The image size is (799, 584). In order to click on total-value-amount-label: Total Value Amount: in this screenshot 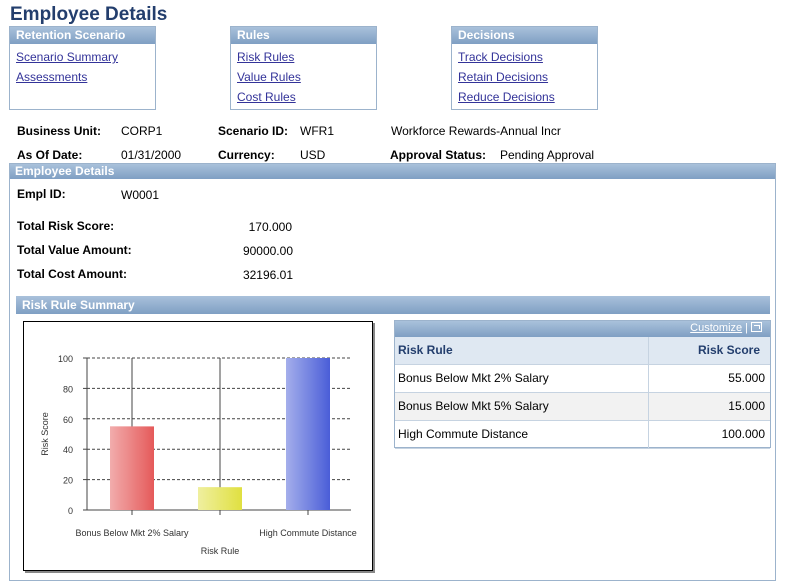, I will do `click(74, 250)`.